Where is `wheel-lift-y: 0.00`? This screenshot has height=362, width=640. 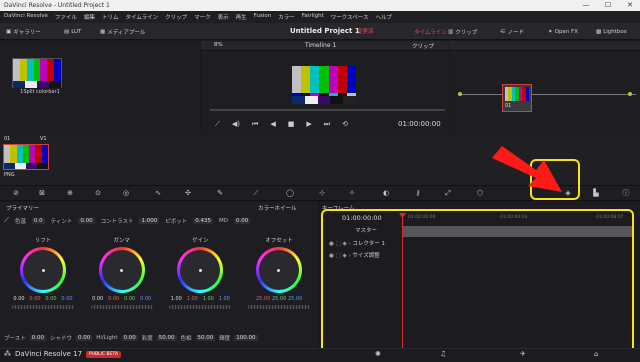 wheel-lift-y: 0.00 is located at coordinates (19, 299).